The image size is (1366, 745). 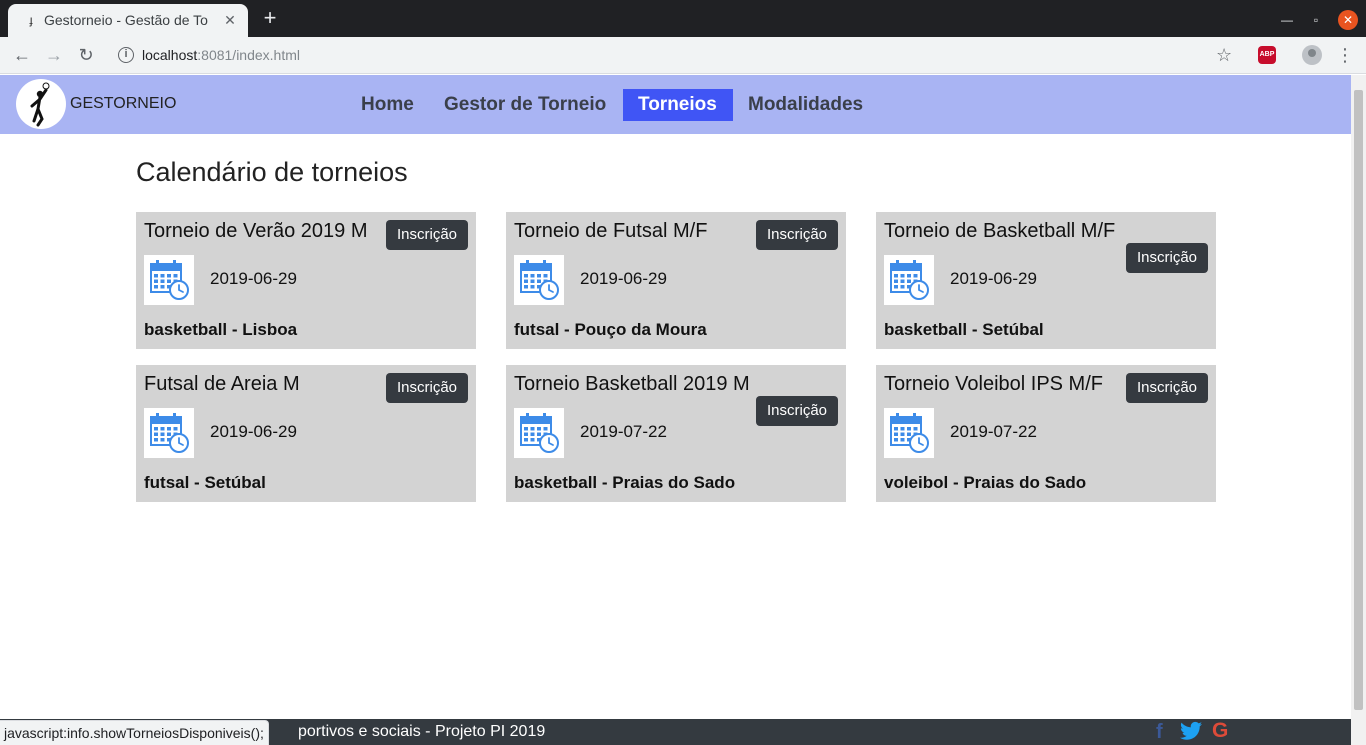 I want to click on tab-title: Gestorneio - Gestão de To, so click(x=126, y=20).